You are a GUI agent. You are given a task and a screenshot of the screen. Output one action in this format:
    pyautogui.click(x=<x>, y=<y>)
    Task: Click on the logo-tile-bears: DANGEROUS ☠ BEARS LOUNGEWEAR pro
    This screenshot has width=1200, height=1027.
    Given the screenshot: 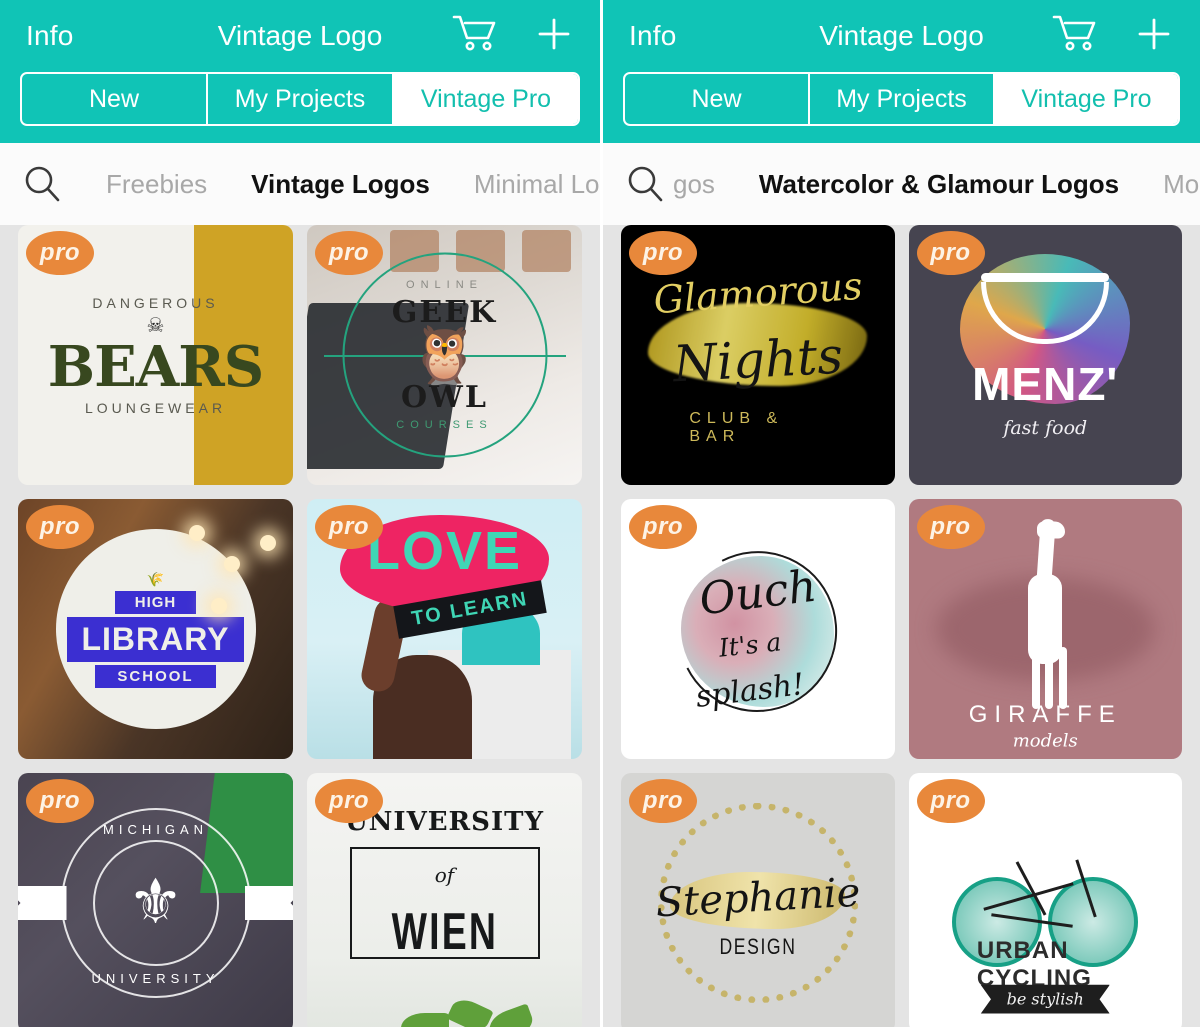 What is the action you would take?
    pyautogui.click(x=155, y=355)
    